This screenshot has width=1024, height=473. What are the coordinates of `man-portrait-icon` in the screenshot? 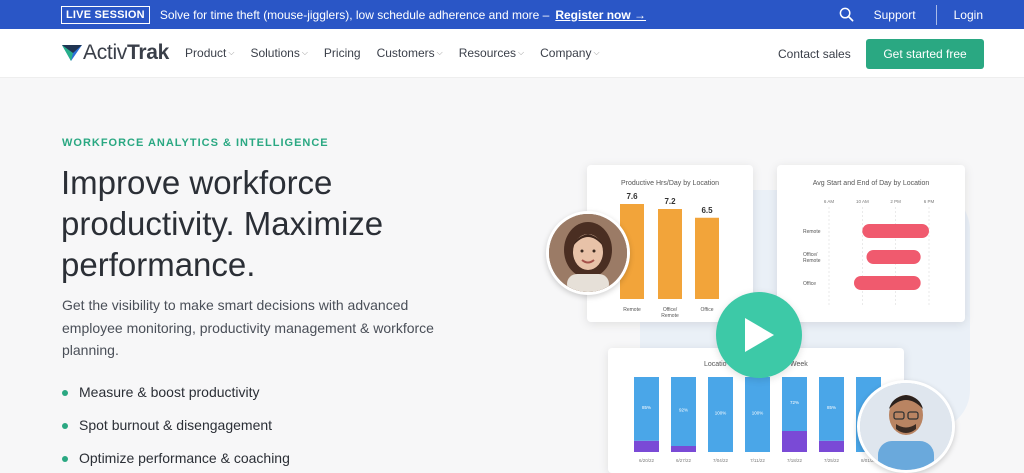 It's located at (906, 426).